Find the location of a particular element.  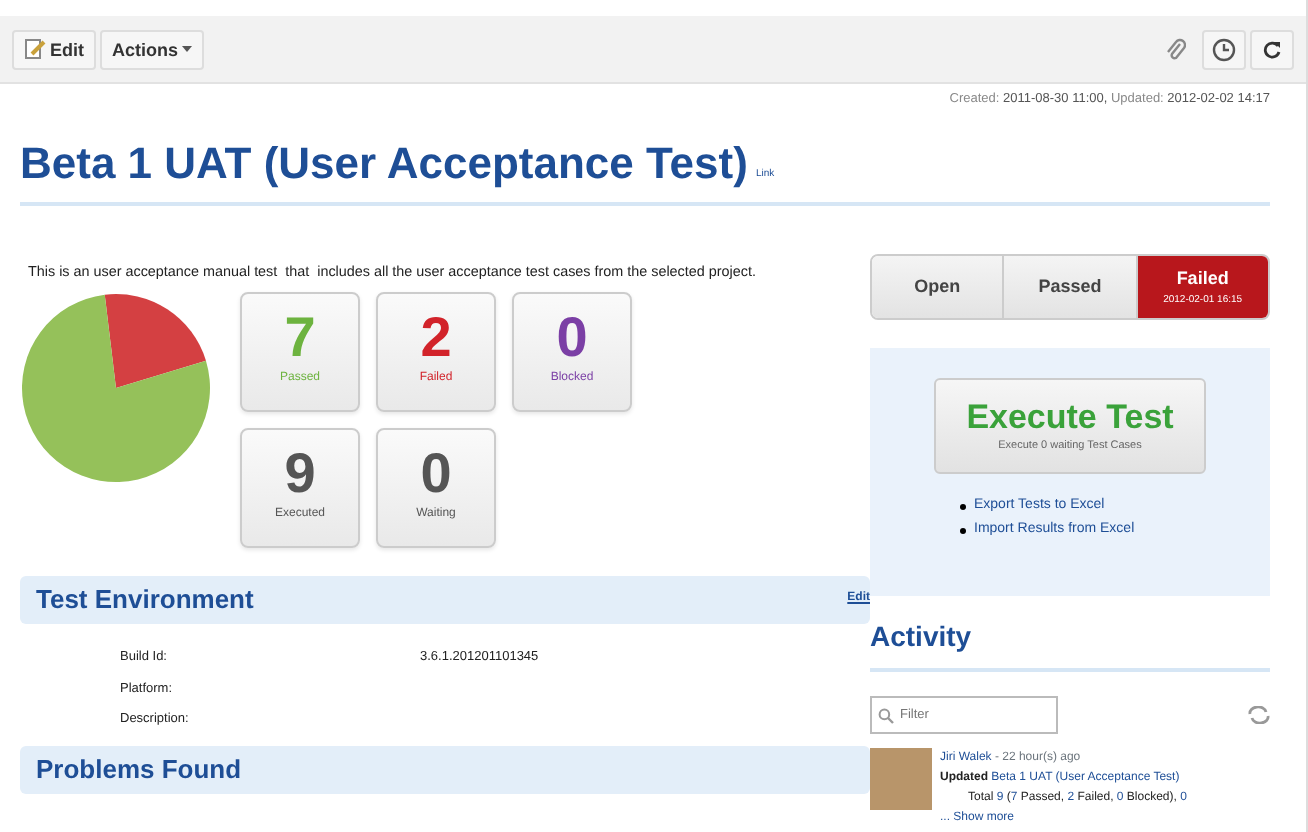

refresh-icon is located at coordinates (1272, 49).